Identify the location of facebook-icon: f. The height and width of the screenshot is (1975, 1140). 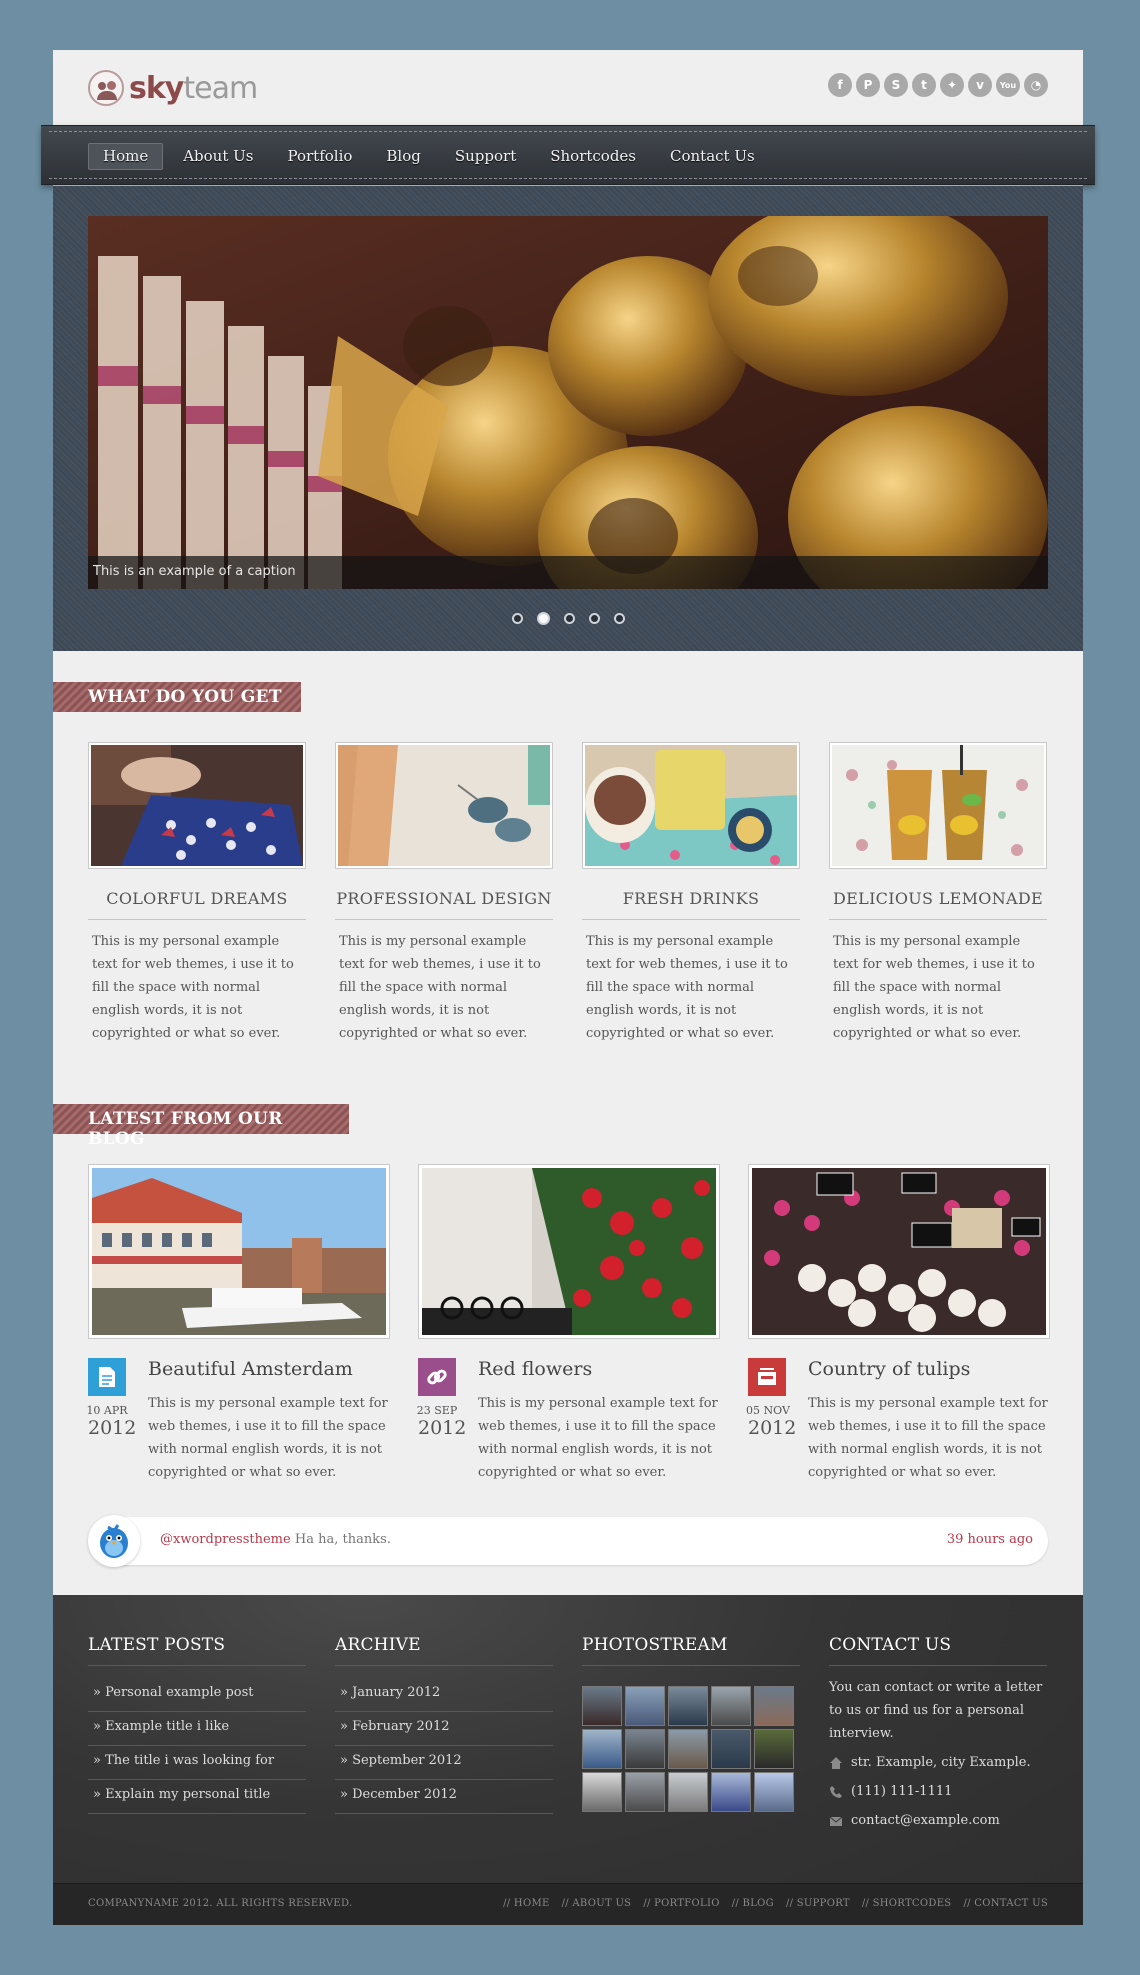
(840, 85).